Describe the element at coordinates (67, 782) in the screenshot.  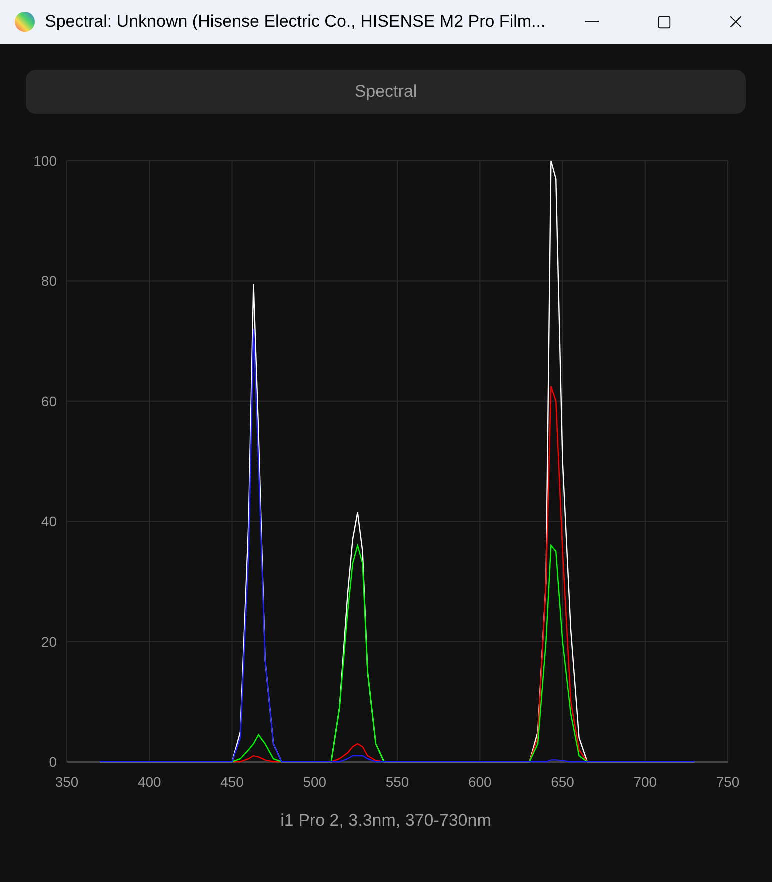
I see `x-tick-label: 350` at that location.